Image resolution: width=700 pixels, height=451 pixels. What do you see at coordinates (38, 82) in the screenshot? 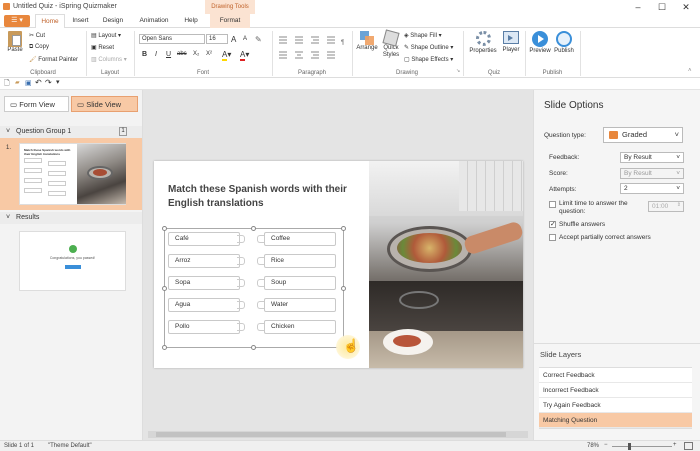
I see `undo-icon: ↶` at bounding box center [38, 82].